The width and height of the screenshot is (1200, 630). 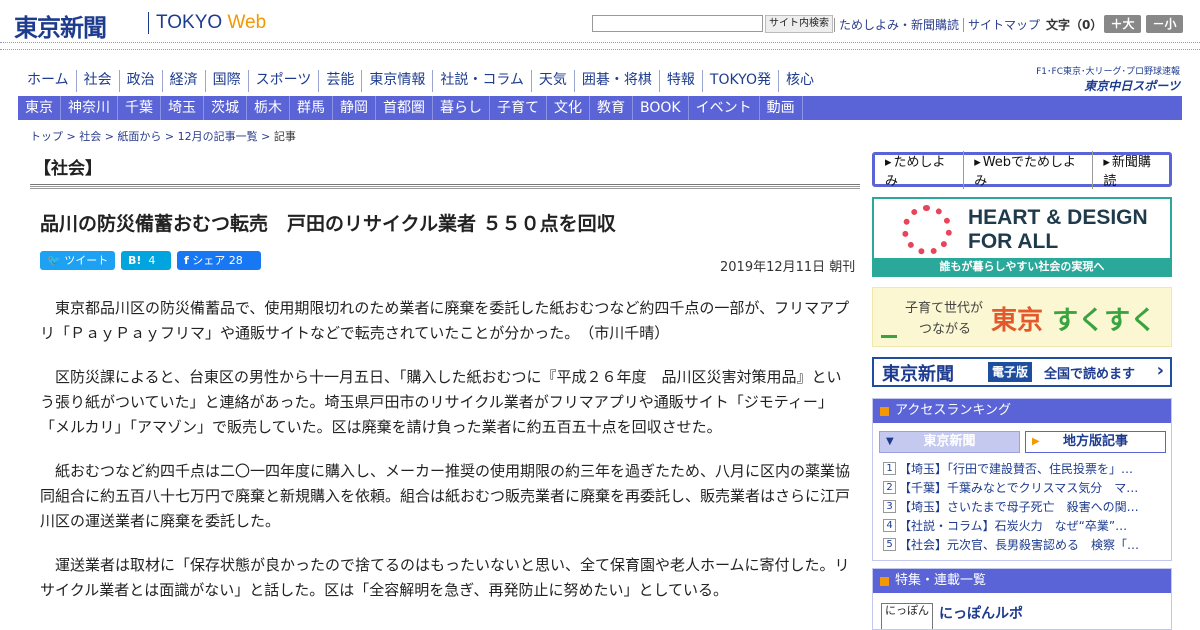 What do you see at coordinates (1102, 79) in the screenshot?
I see `chunichi-sports-banner: F1･FC東京･大リーグ･プロ野球速報 東京中日スポーツ` at bounding box center [1102, 79].